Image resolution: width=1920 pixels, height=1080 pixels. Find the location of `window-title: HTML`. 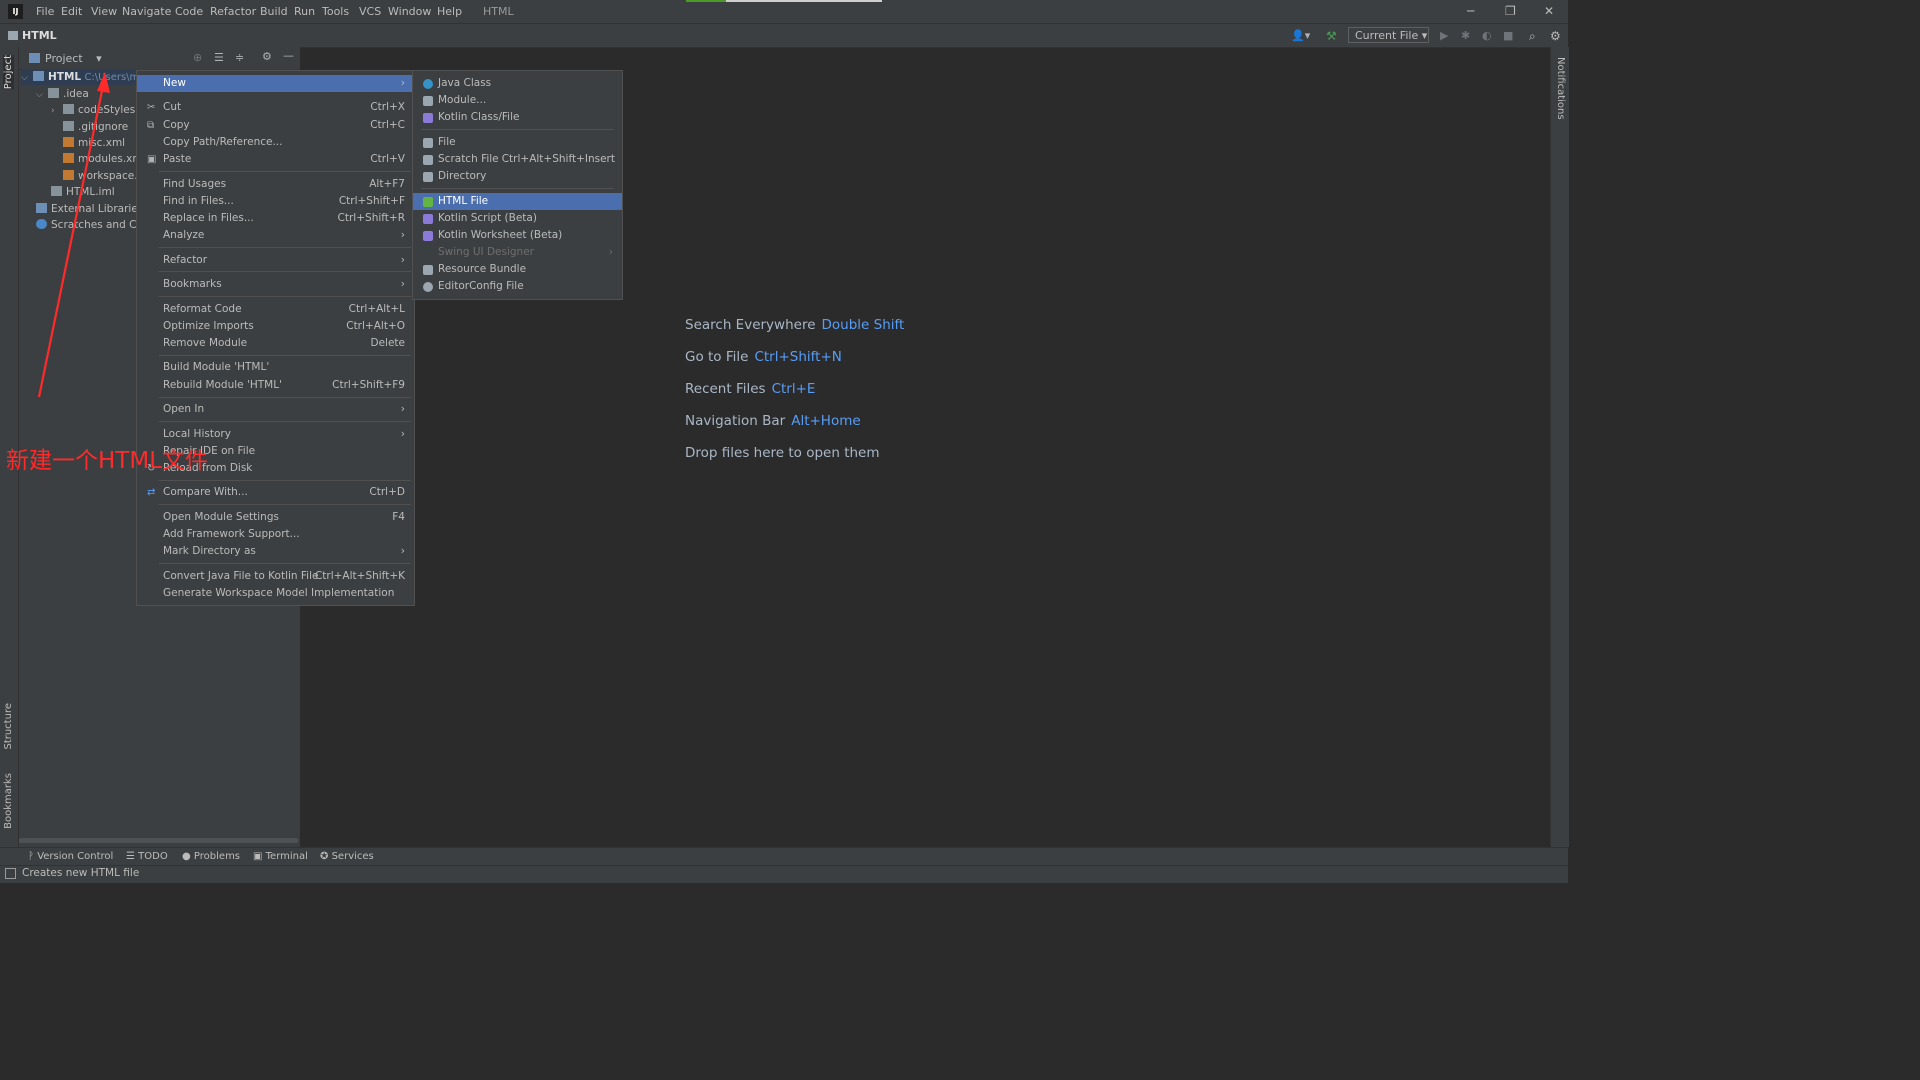

window-title: HTML is located at coordinates (498, 11).